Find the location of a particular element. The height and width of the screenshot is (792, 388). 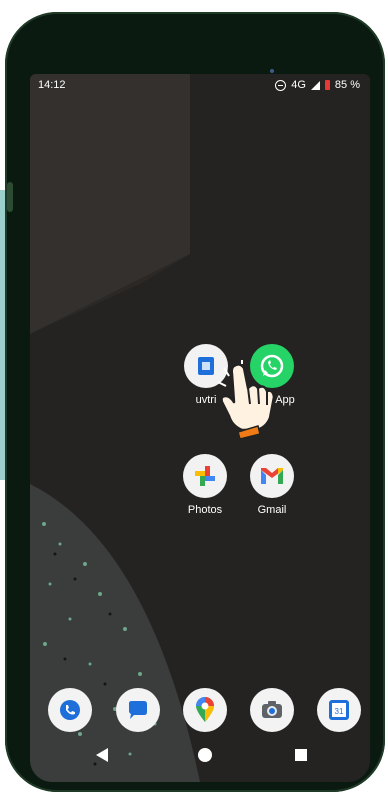

camera-app is located at coordinates (272, 710).